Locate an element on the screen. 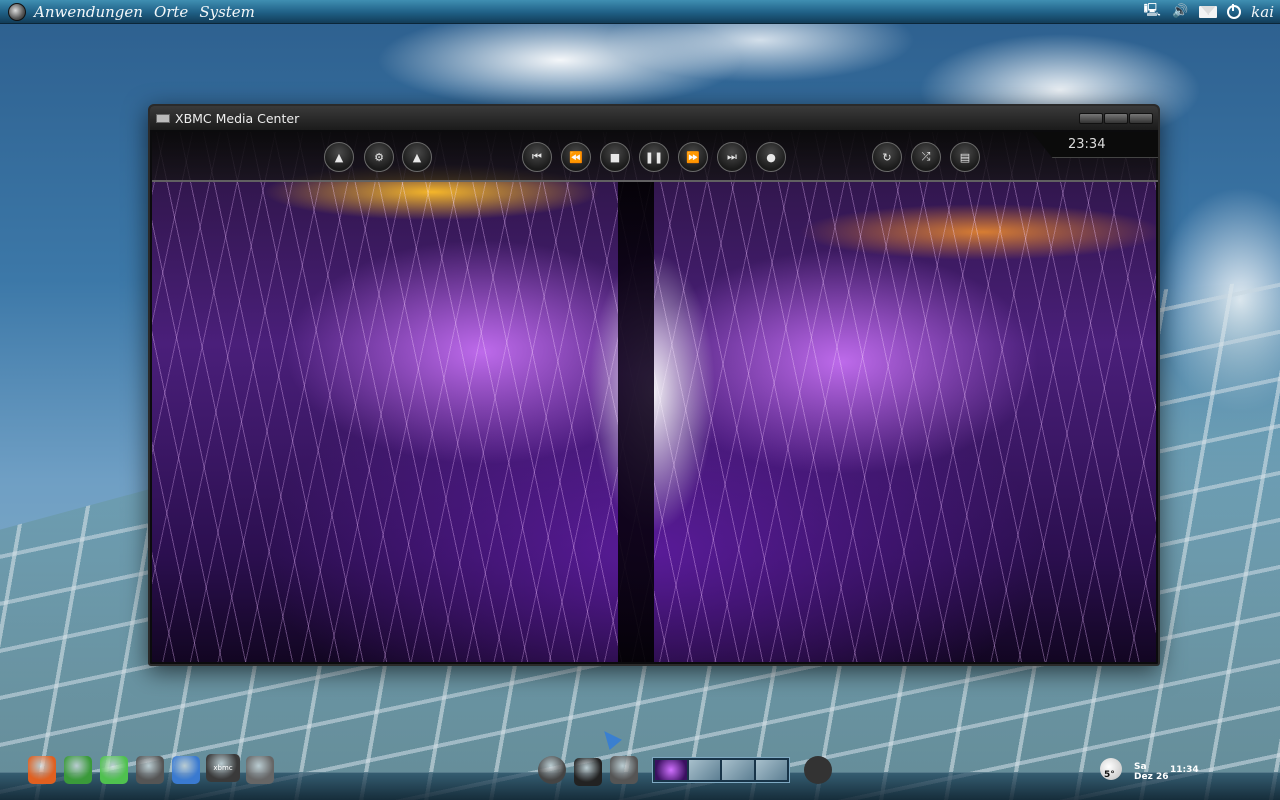 This screenshot has width=1280, height=800. info-button: ▤ is located at coordinates (965, 157).